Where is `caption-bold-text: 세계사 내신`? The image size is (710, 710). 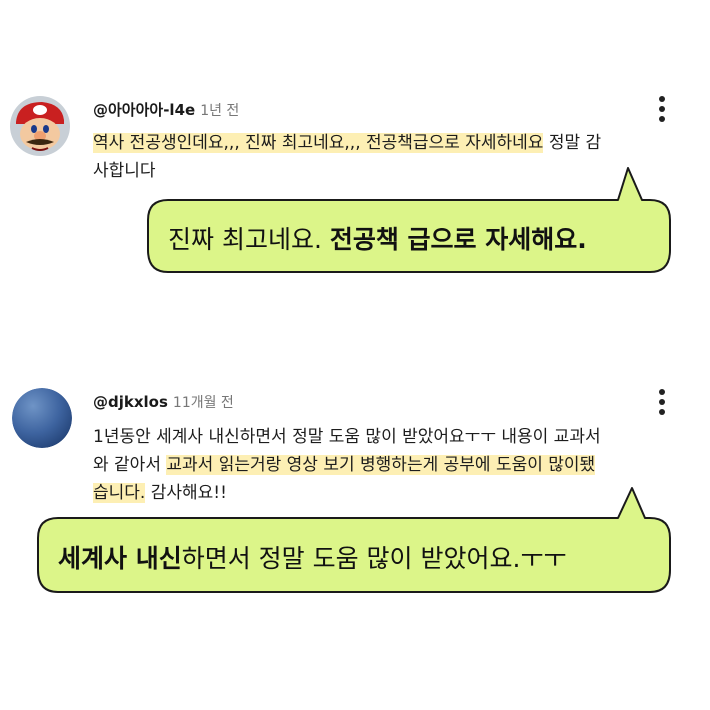
caption-bold-text: 세계사 내신 is located at coordinates (120, 558).